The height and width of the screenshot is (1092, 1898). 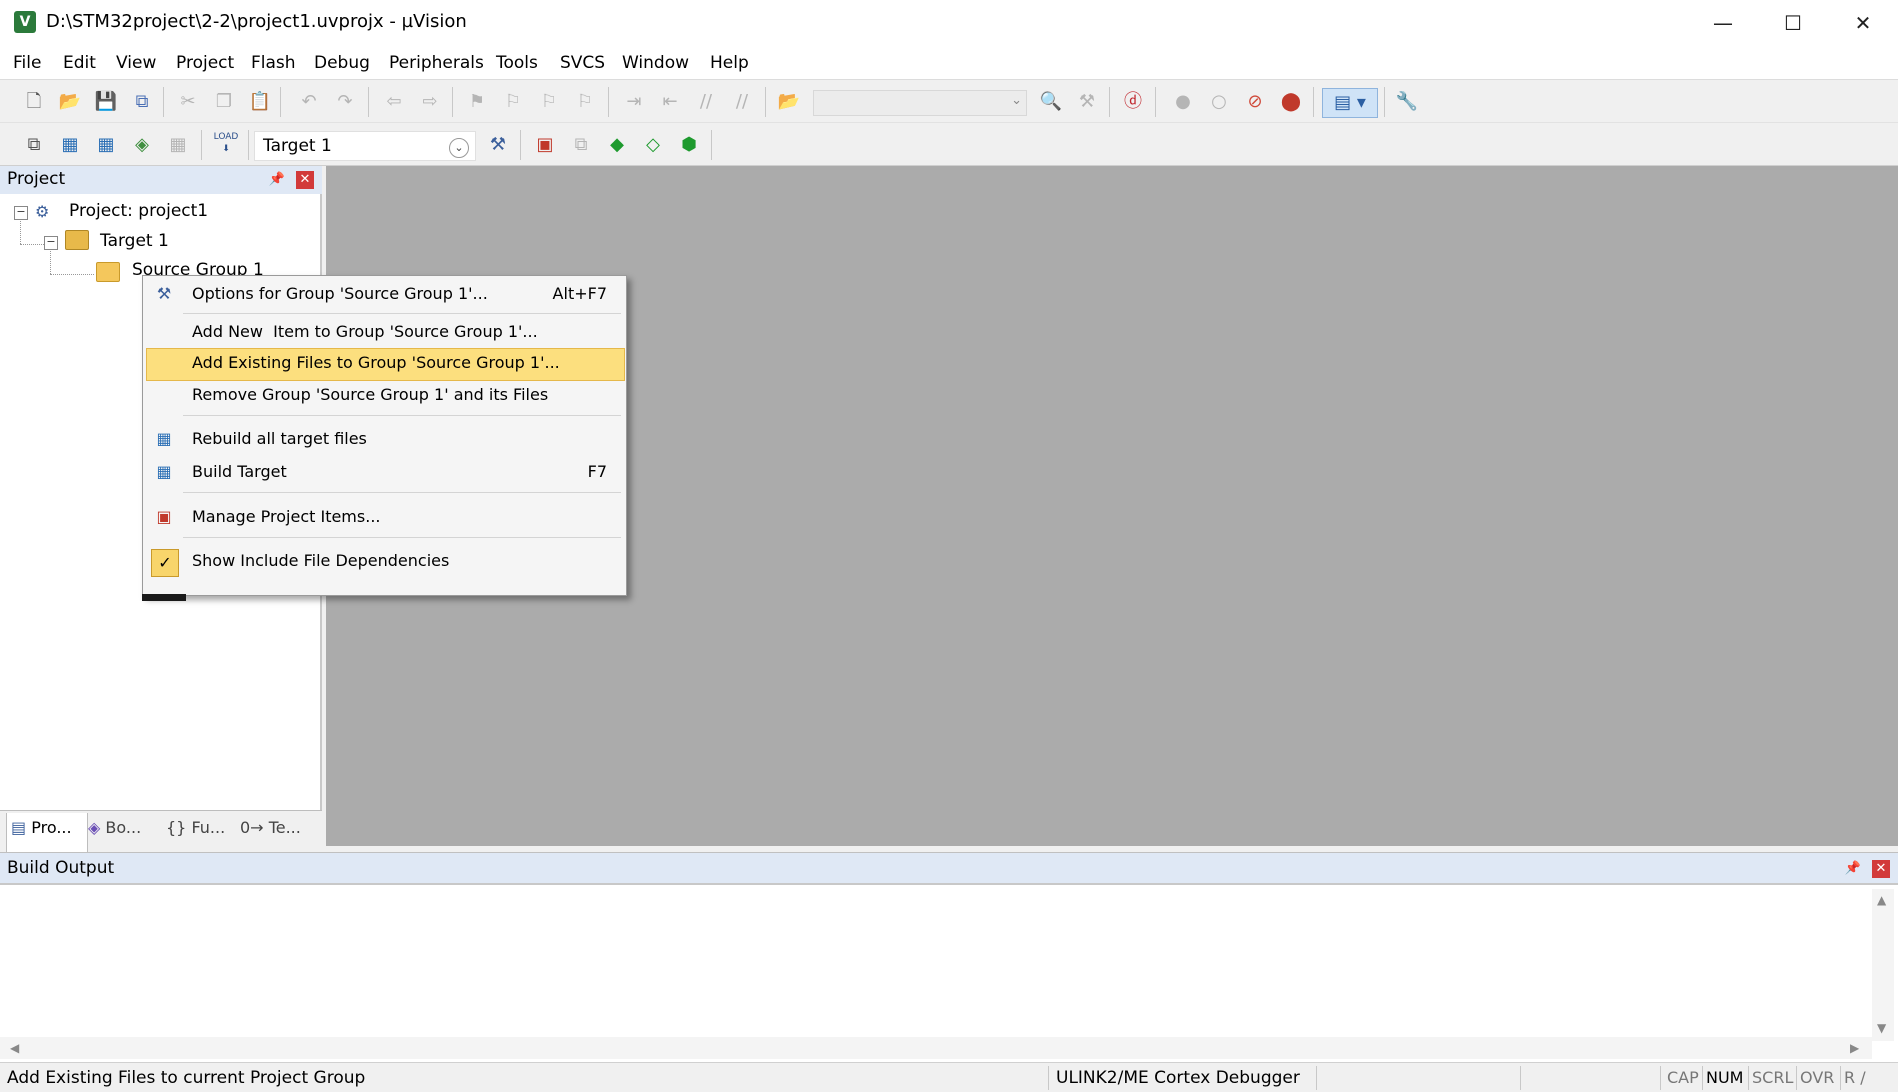 What do you see at coordinates (394, 102) in the screenshot?
I see `navigate-back-icon: ⇦` at bounding box center [394, 102].